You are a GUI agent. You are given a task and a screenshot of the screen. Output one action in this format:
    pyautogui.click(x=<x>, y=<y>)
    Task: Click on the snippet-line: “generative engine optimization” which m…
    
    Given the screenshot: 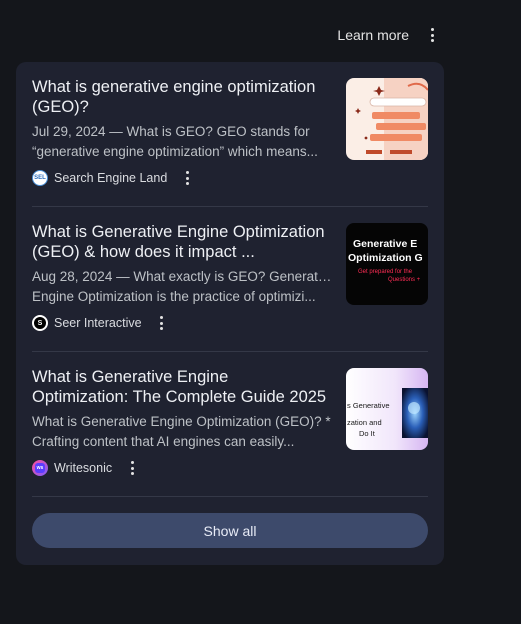 What is the action you would take?
    pyautogui.click(x=175, y=151)
    